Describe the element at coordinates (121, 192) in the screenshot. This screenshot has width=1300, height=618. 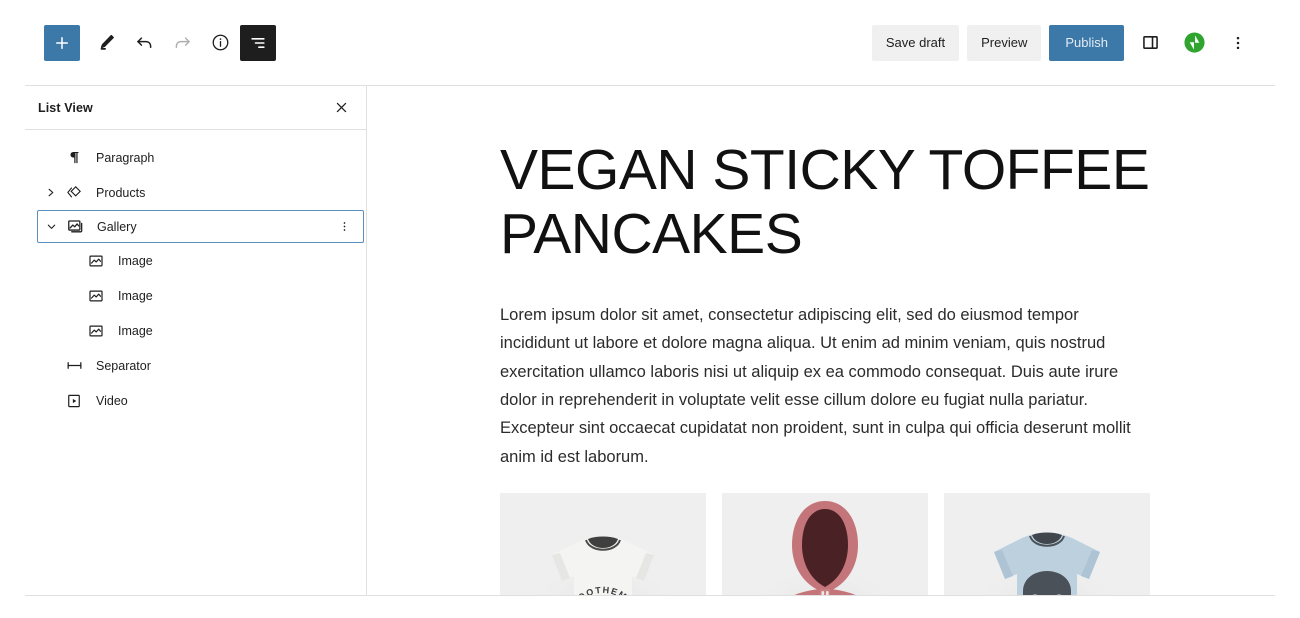
I see `list-item-label: Products` at that location.